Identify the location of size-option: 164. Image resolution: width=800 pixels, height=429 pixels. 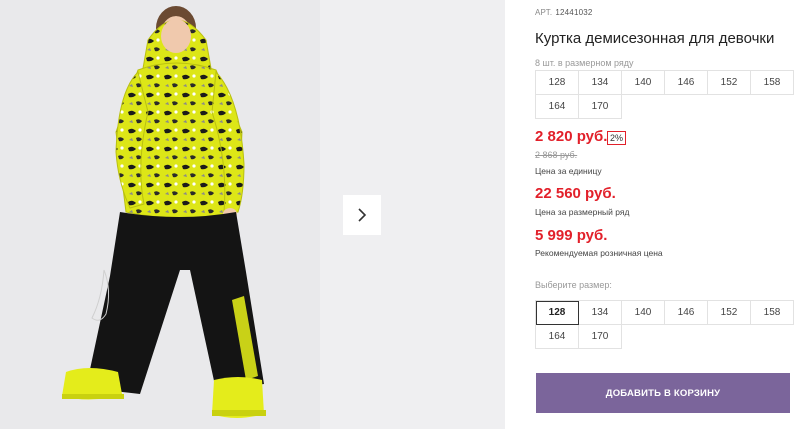
(557, 337).